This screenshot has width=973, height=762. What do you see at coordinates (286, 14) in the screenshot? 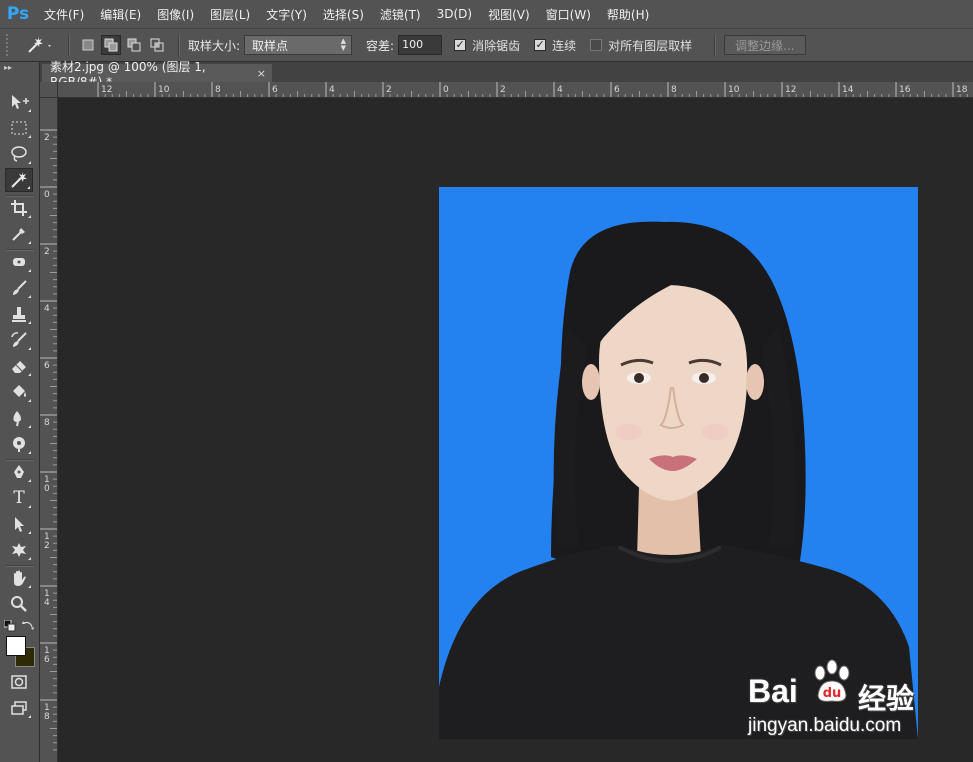
I see `menu-type: 文字(Y)` at bounding box center [286, 14].